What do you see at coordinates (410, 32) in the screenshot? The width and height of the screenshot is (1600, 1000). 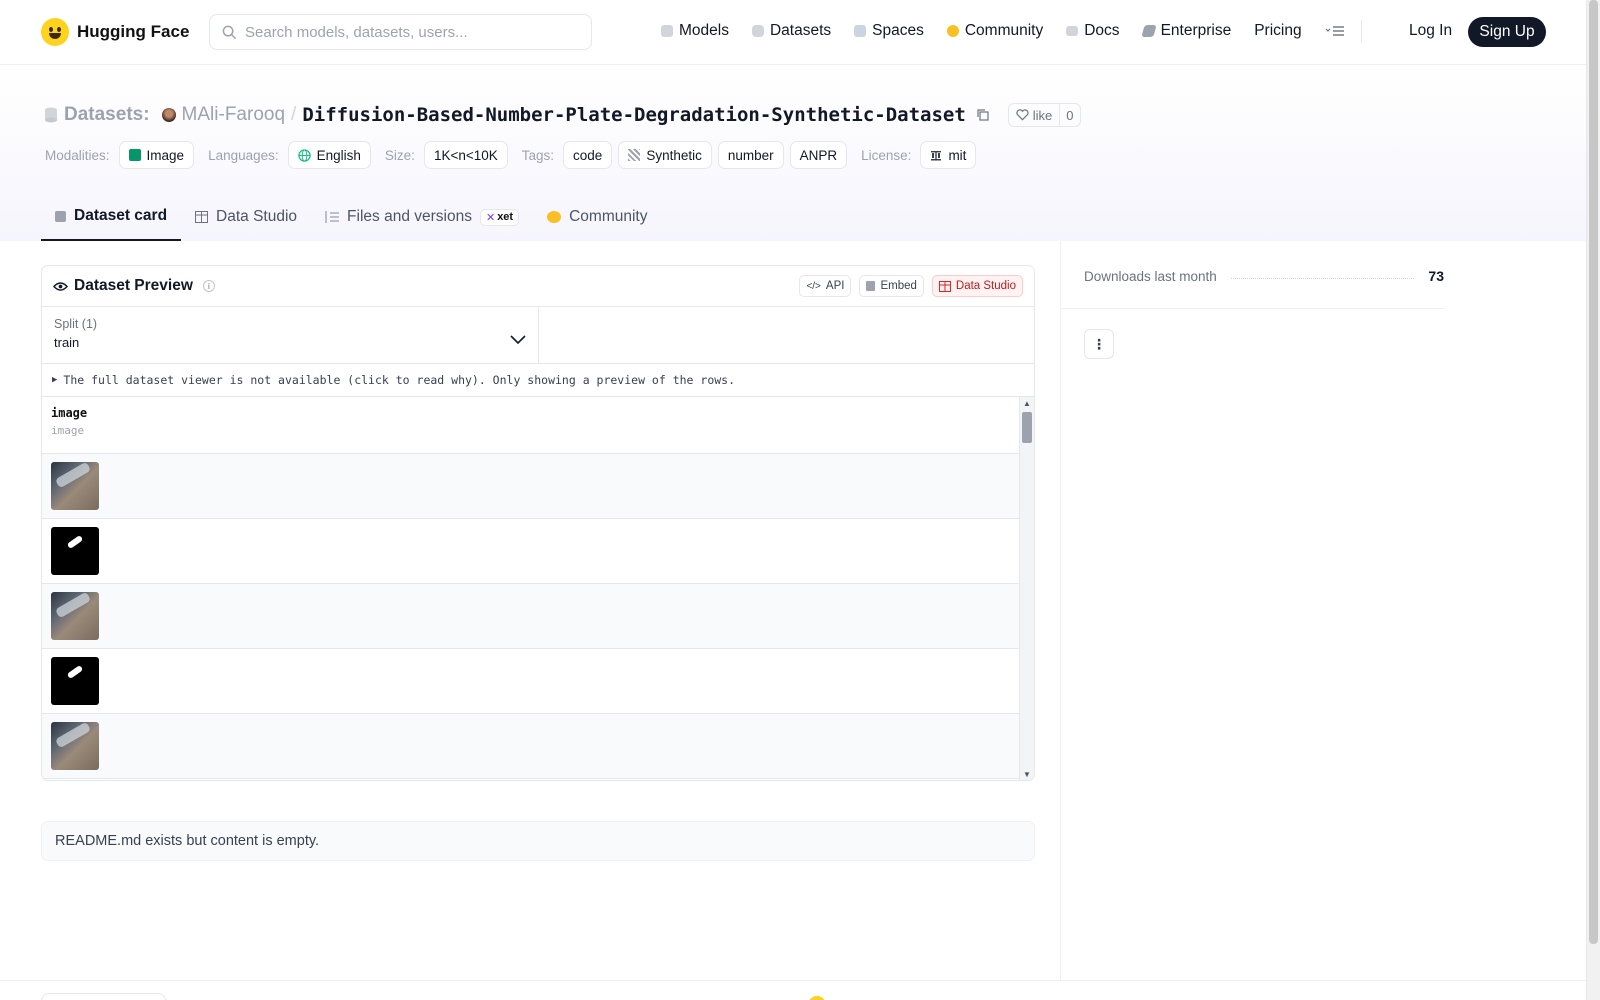 I see `search-input` at bounding box center [410, 32].